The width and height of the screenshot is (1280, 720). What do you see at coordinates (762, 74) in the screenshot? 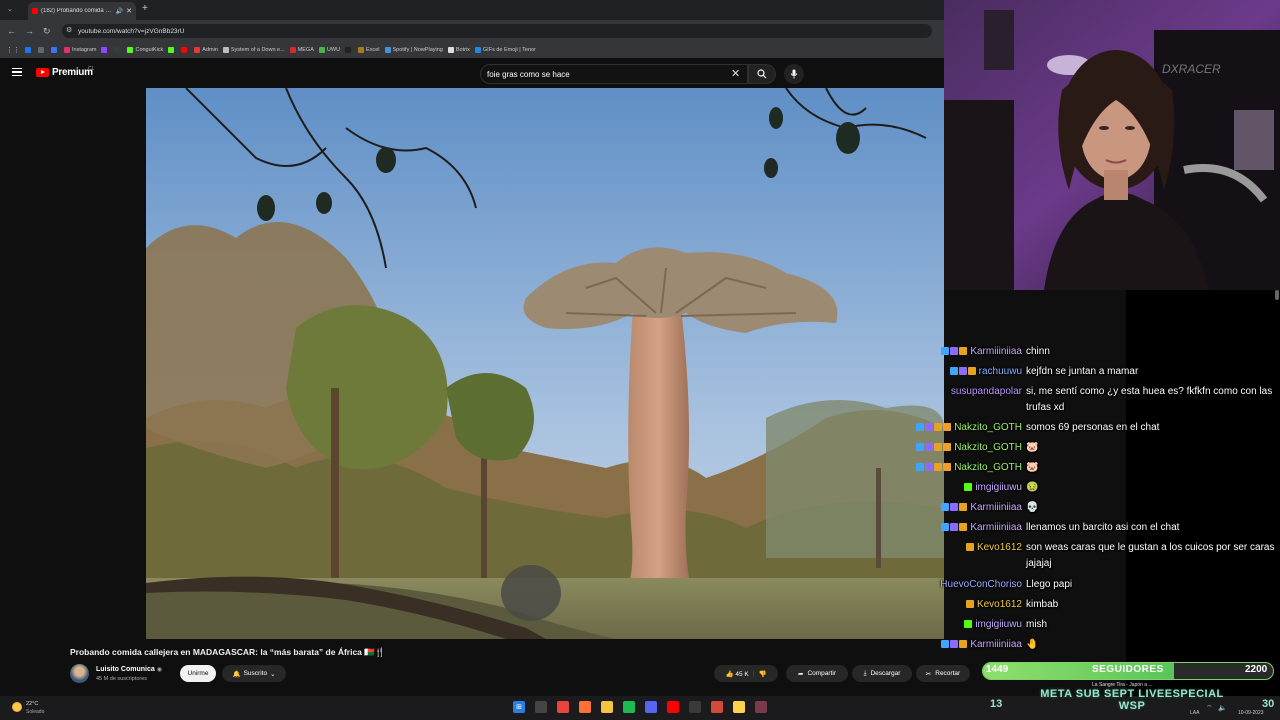
I see `search-button` at bounding box center [762, 74].